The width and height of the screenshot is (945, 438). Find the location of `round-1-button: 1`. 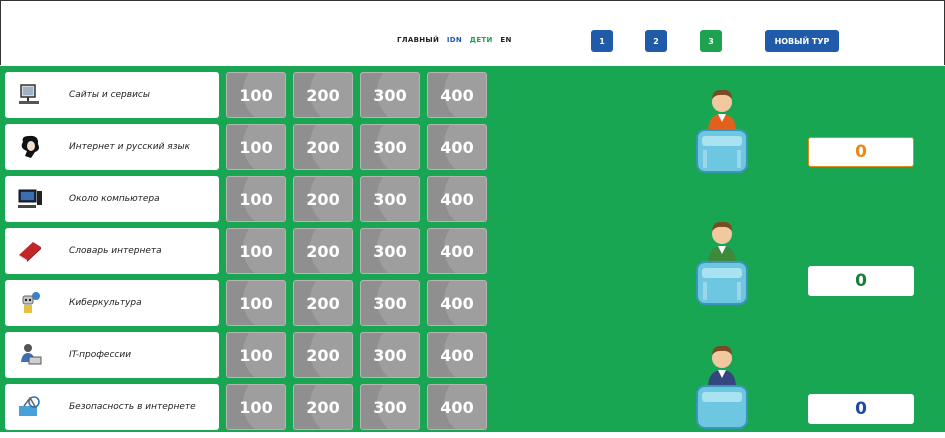

round-1-button: 1 is located at coordinates (602, 41).